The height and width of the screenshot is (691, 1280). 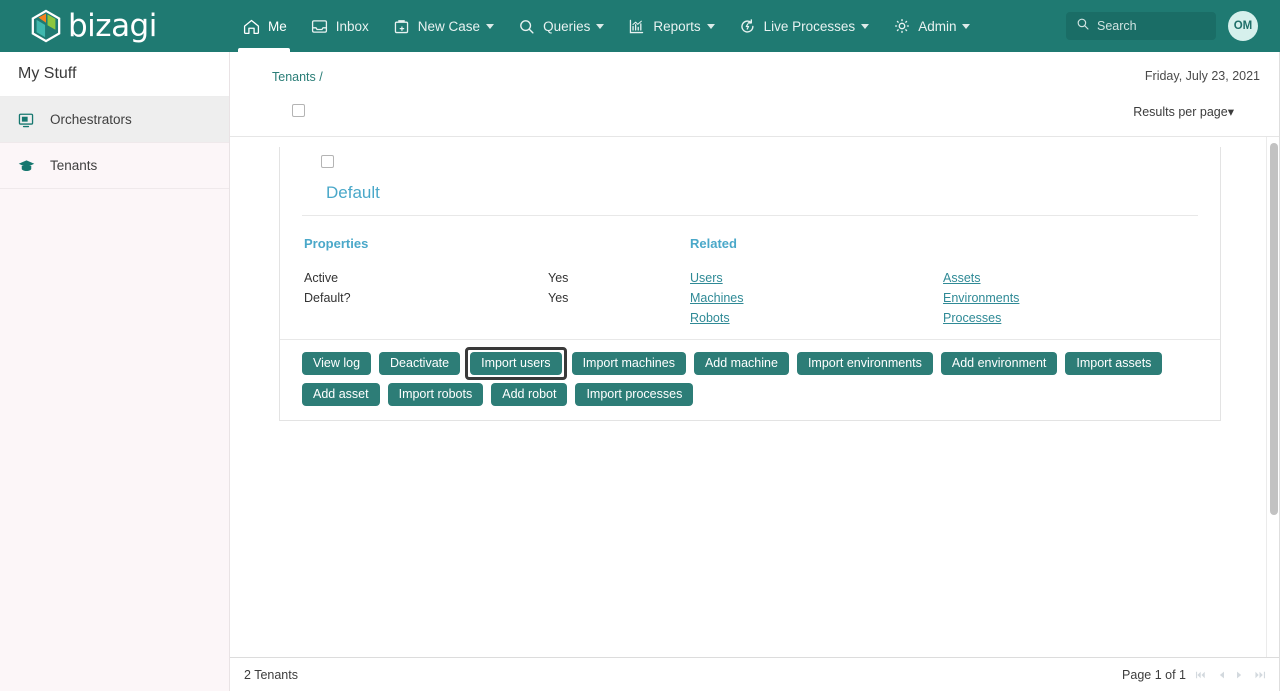 What do you see at coordinates (1274, 329) in the screenshot?
I see `content-scrollbar-thumb` at bounding box center [1274, 329].